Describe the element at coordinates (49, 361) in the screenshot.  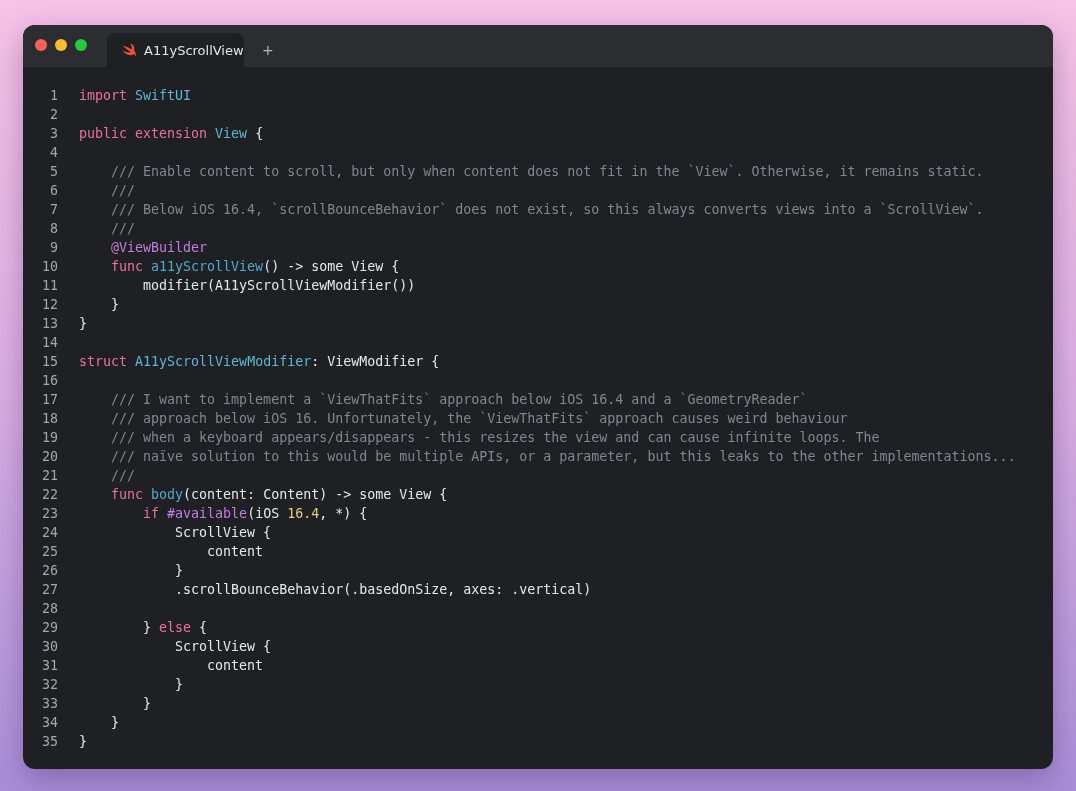
I see `line-number: 15` at that location.